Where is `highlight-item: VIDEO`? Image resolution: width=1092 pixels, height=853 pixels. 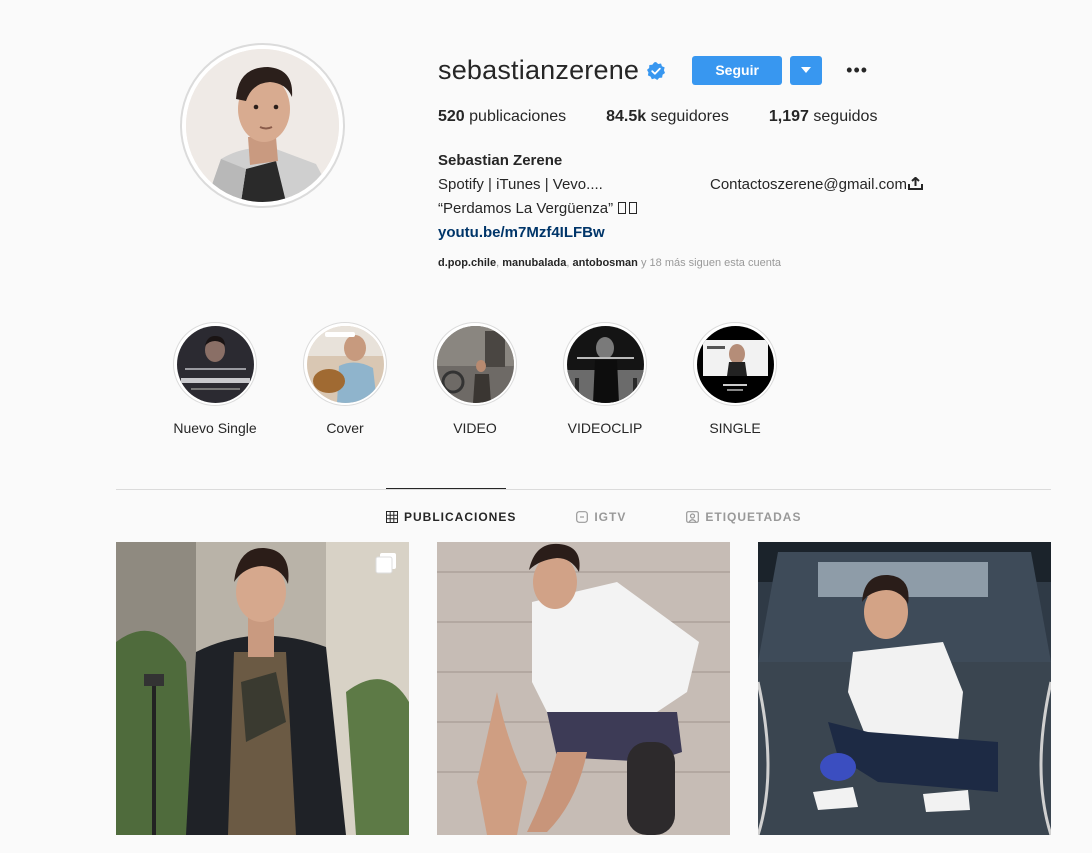
highlight-item: VIDEO is located at coordinates (475, 379).